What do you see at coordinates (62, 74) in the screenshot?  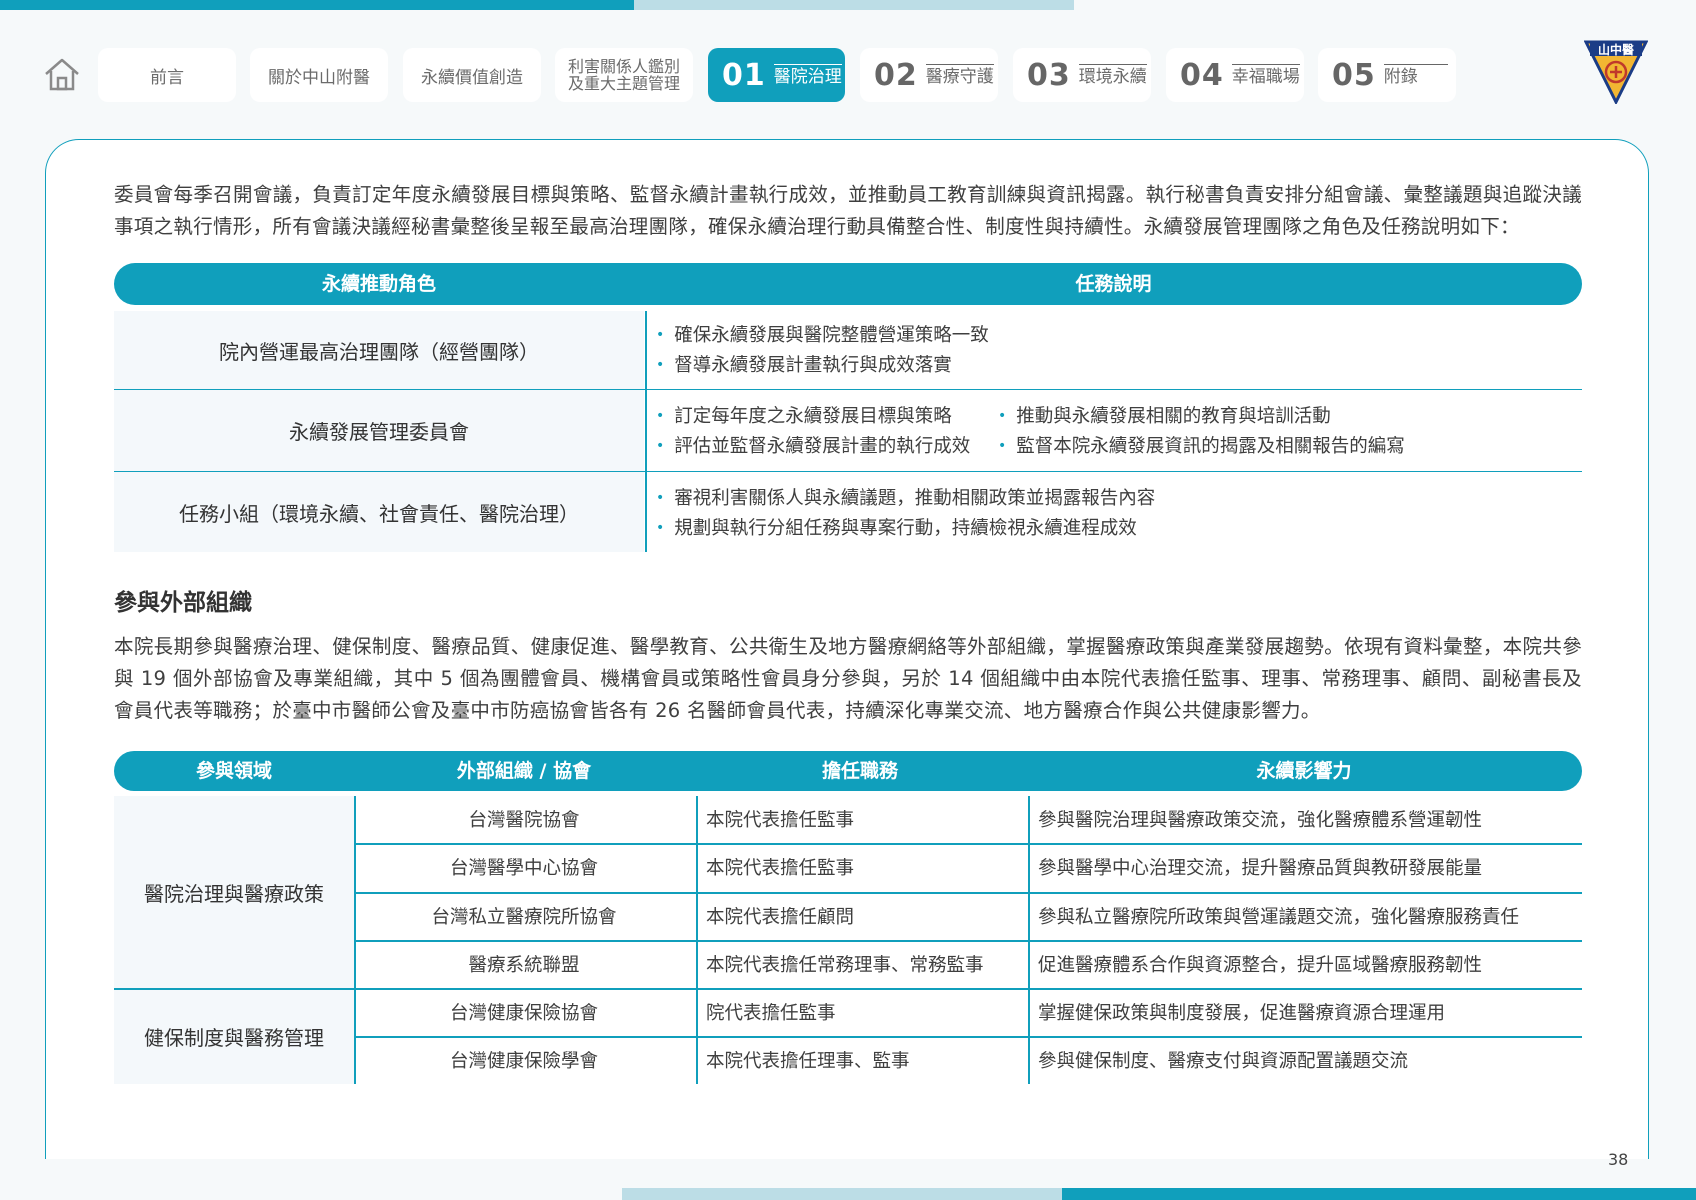 I see `home-icon` at bounding box center [62, 74].